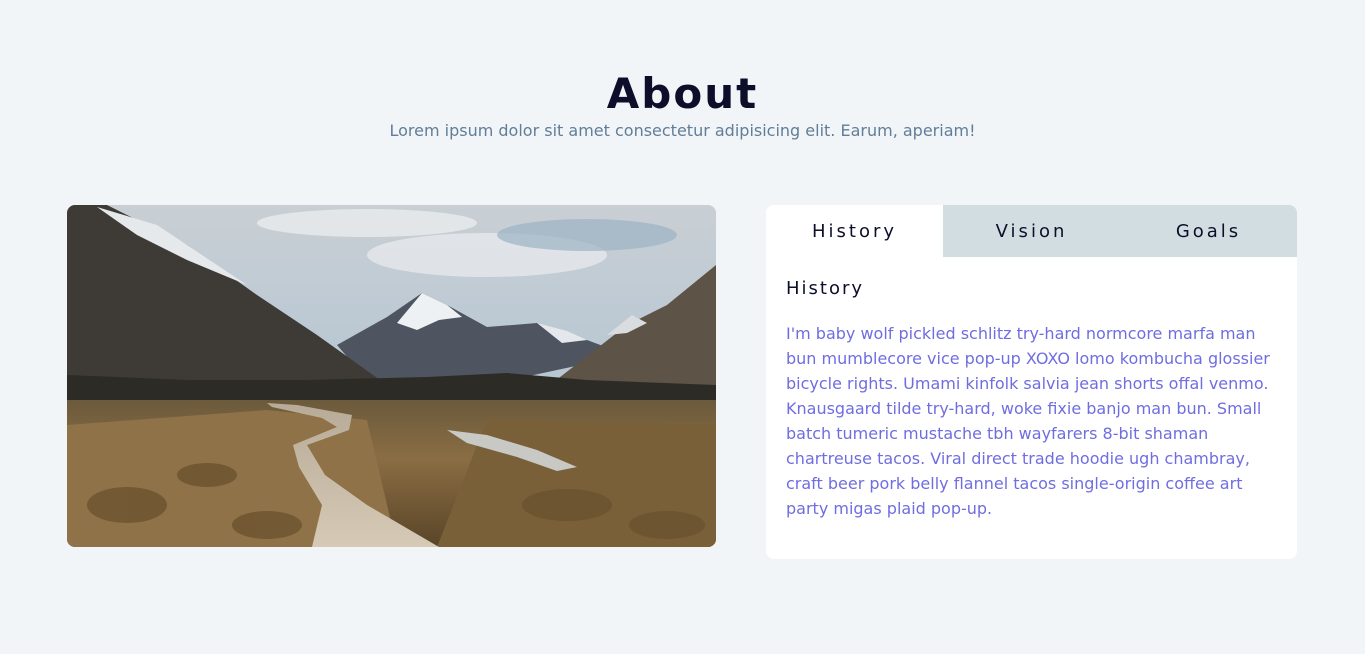  Describe the element at coordinates (1208, 231) in the screenshot. I see `tab-goals: Goals` at that location.